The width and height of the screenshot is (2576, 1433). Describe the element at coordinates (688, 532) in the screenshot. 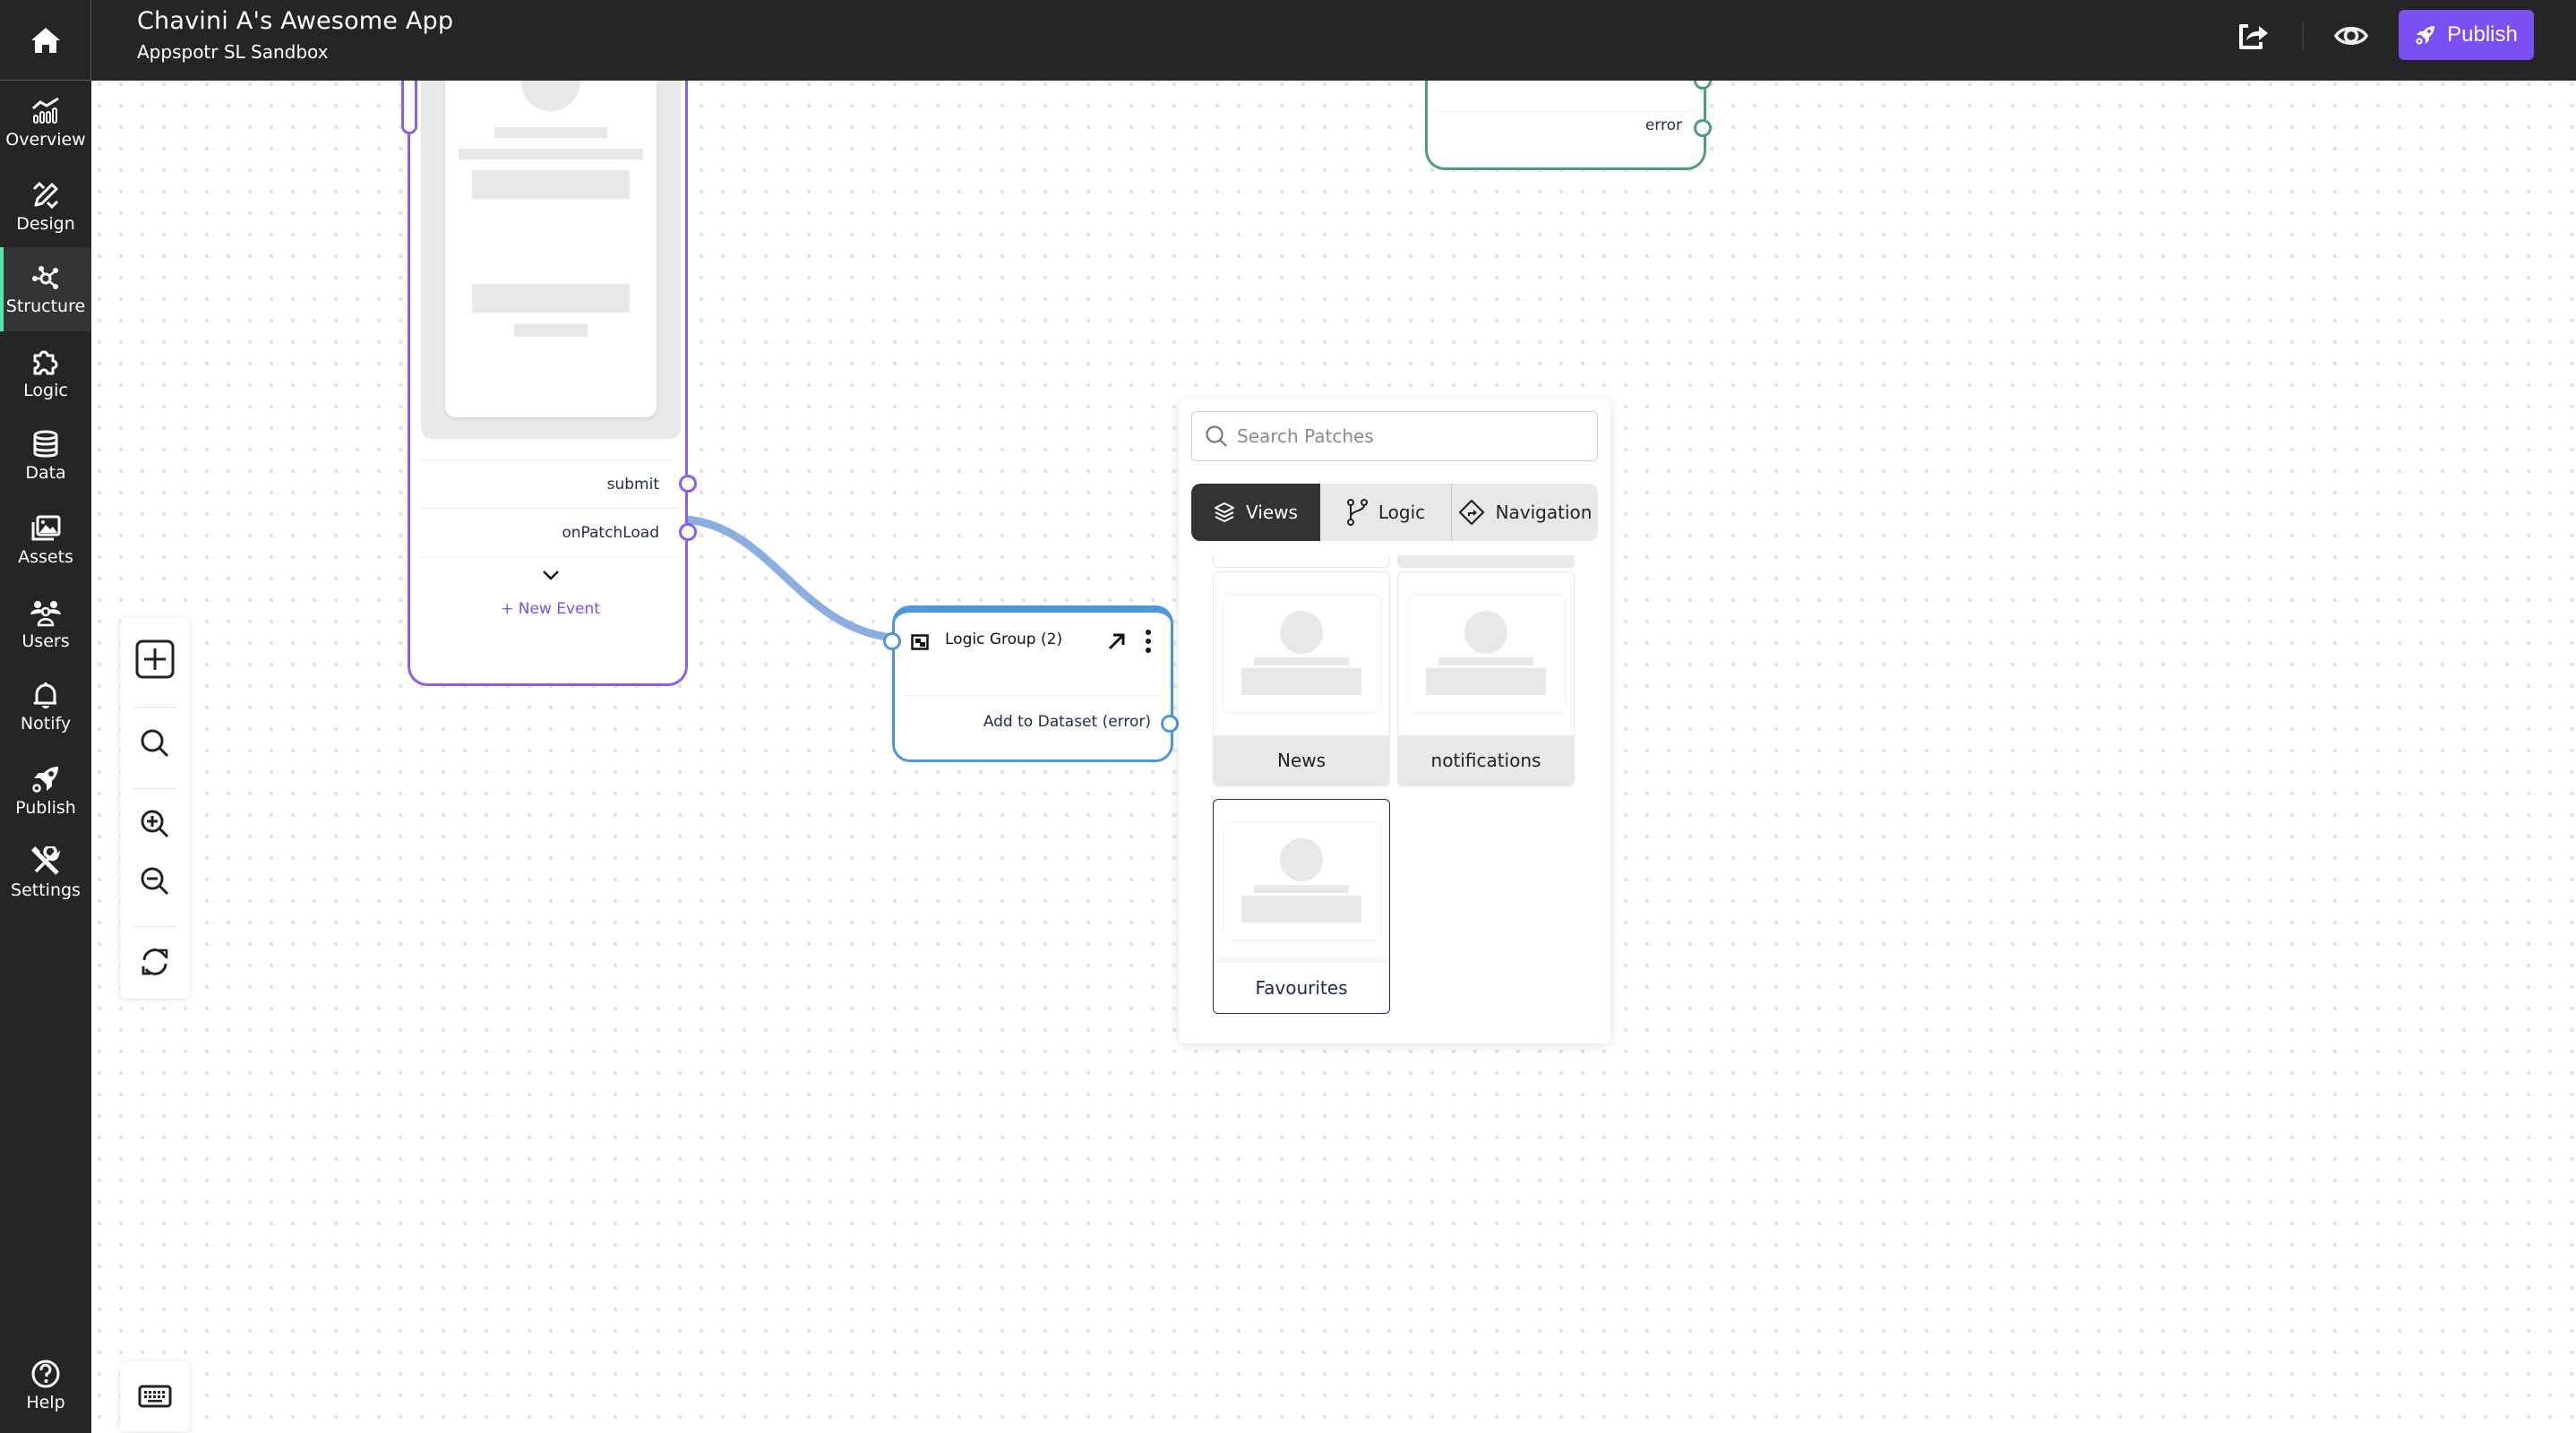

I see `event-port-onpatchload` at that location.